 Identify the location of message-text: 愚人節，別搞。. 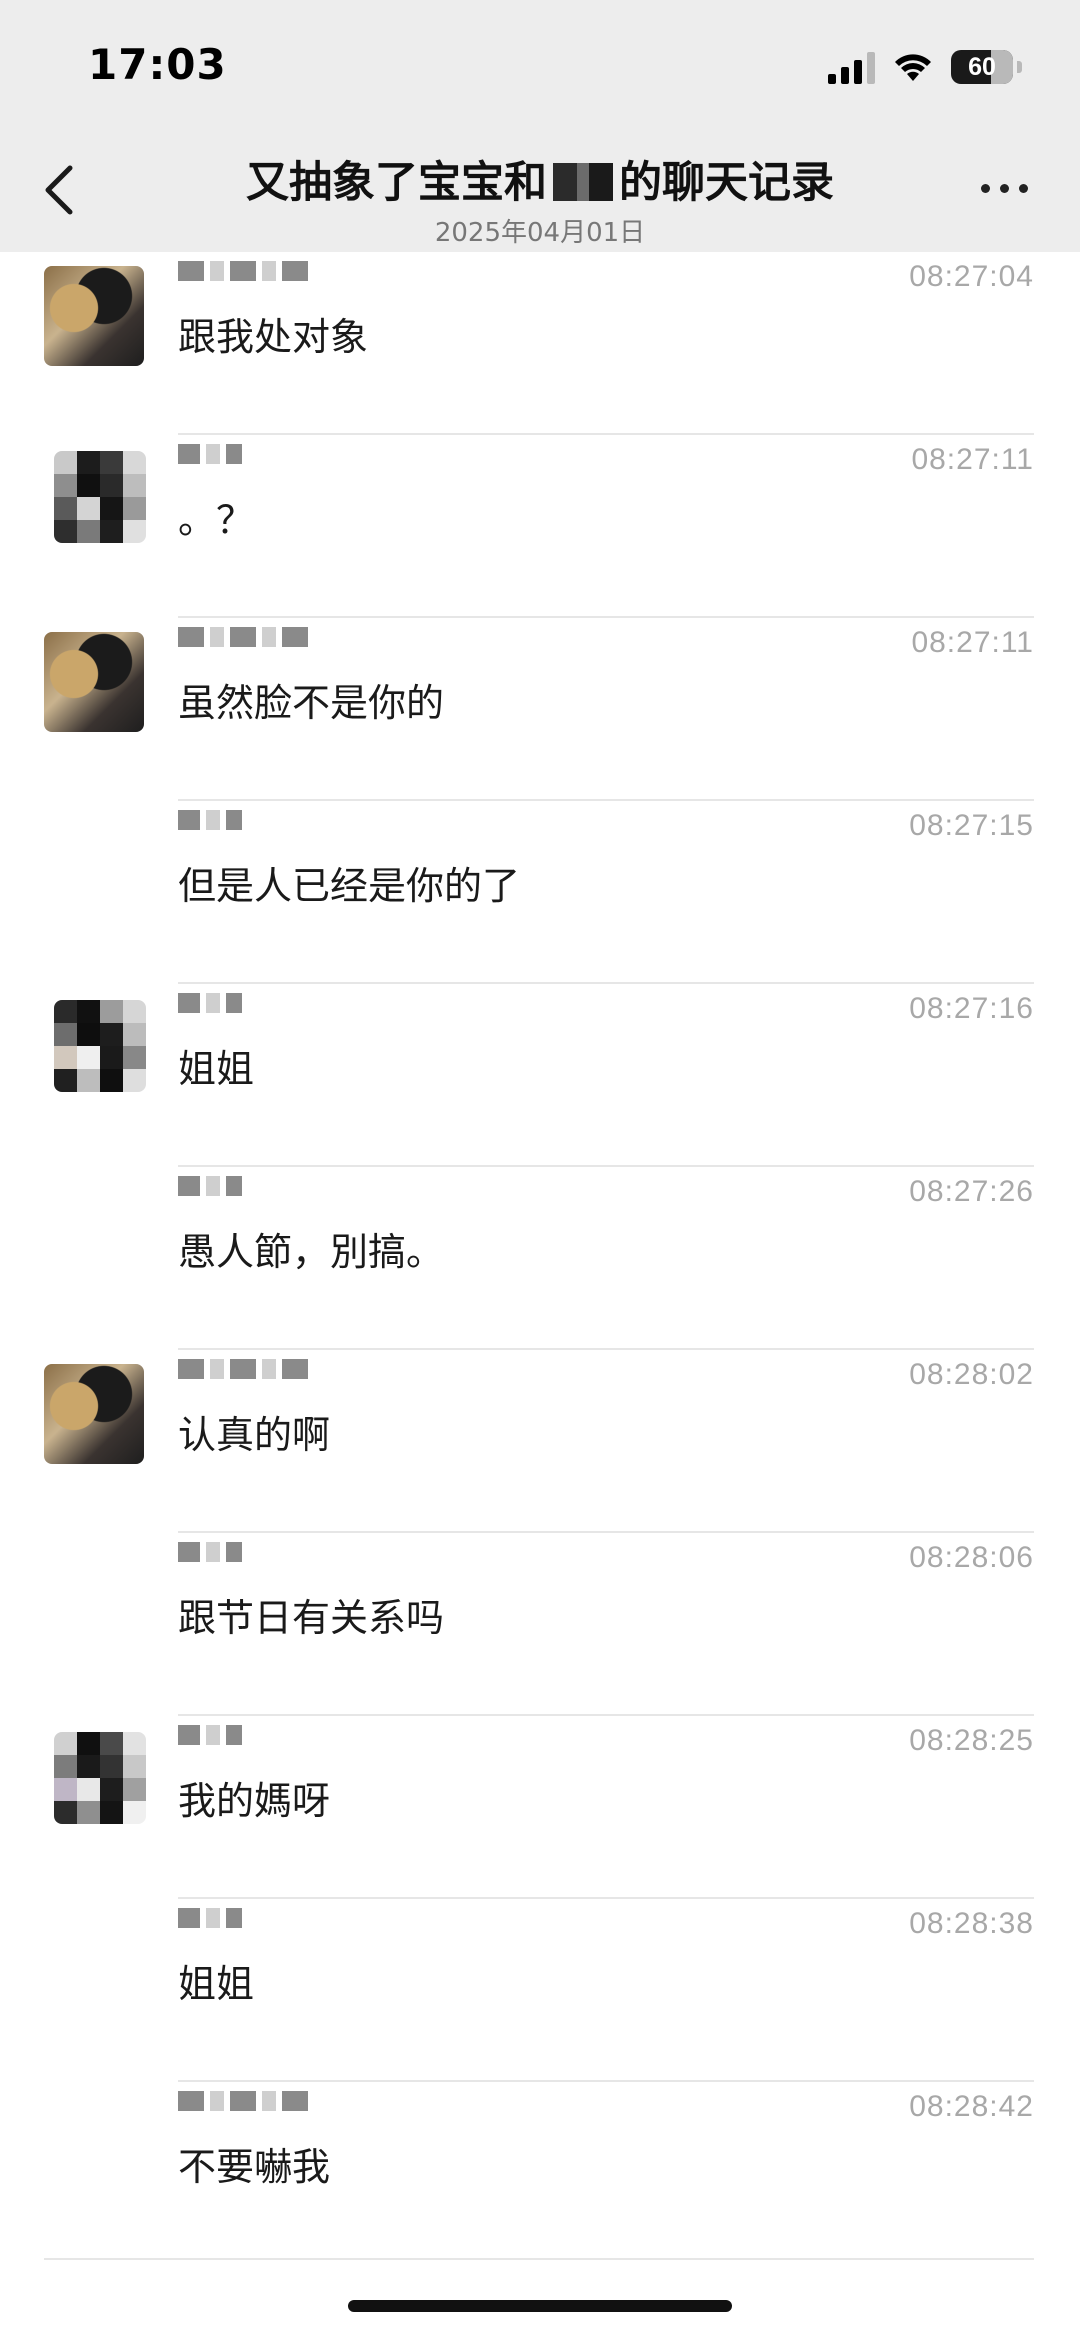
(311, 1252).